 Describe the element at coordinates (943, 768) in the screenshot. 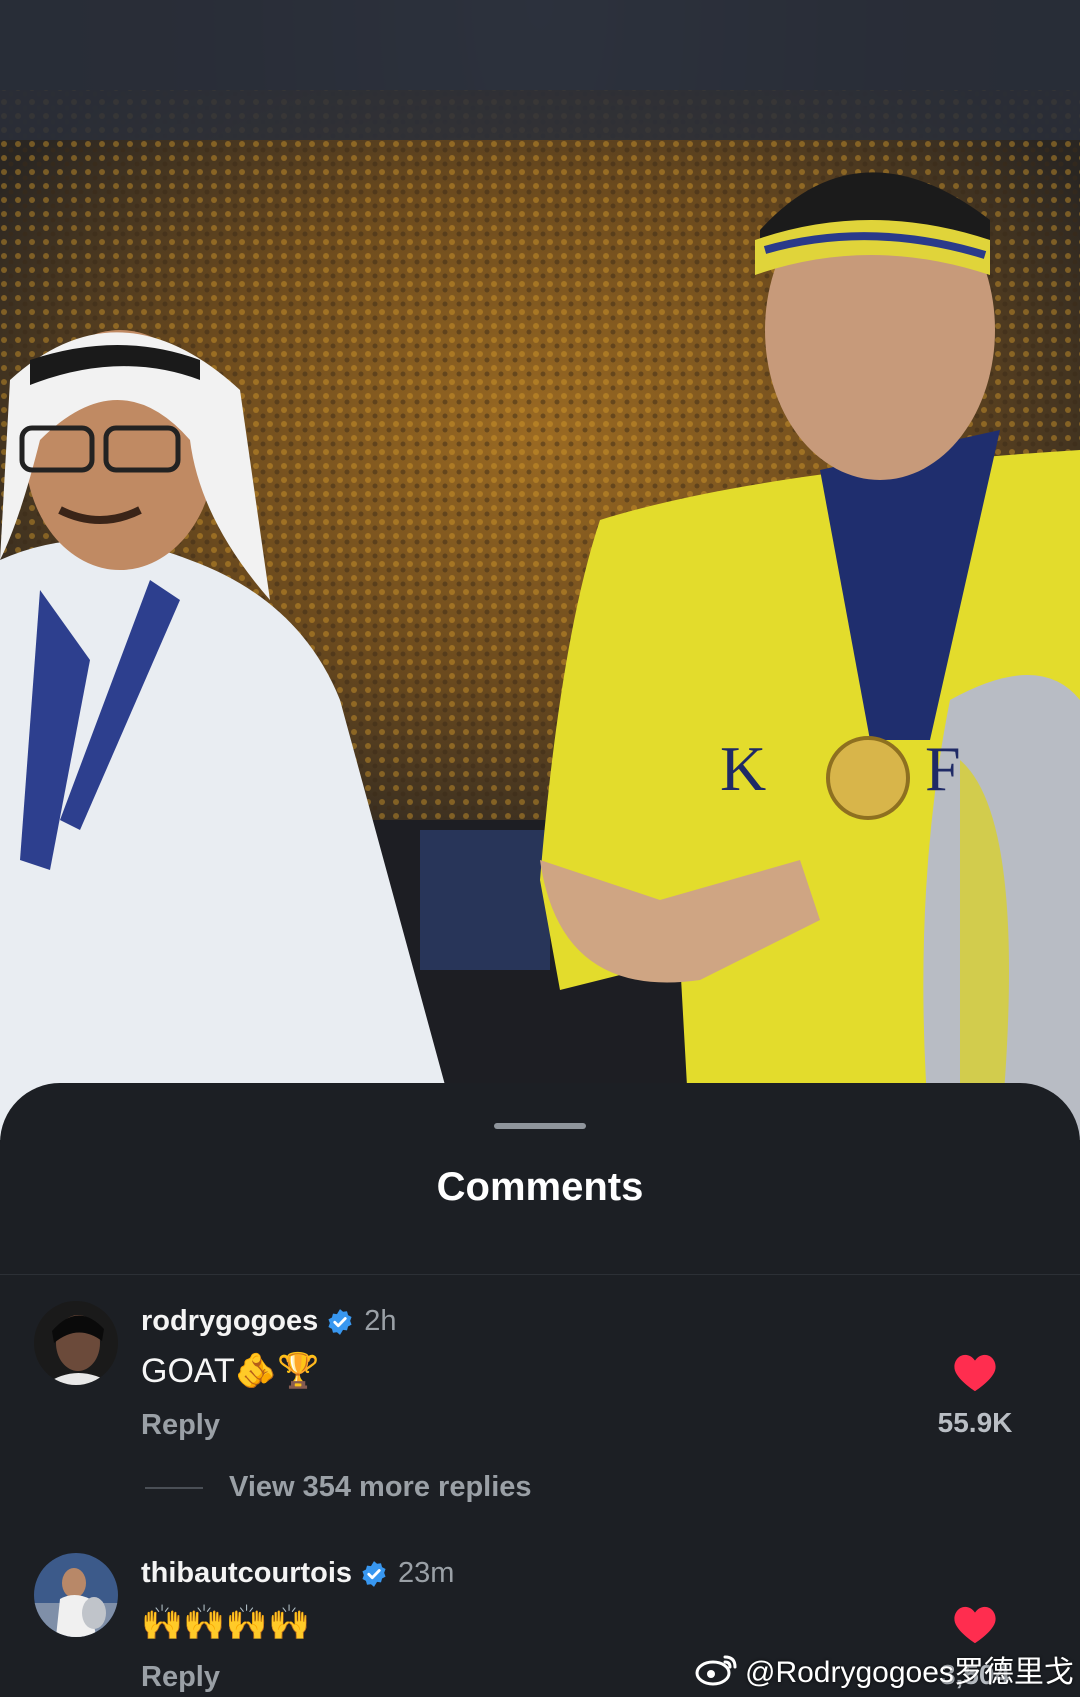

I see `svg-text: F` at that location.